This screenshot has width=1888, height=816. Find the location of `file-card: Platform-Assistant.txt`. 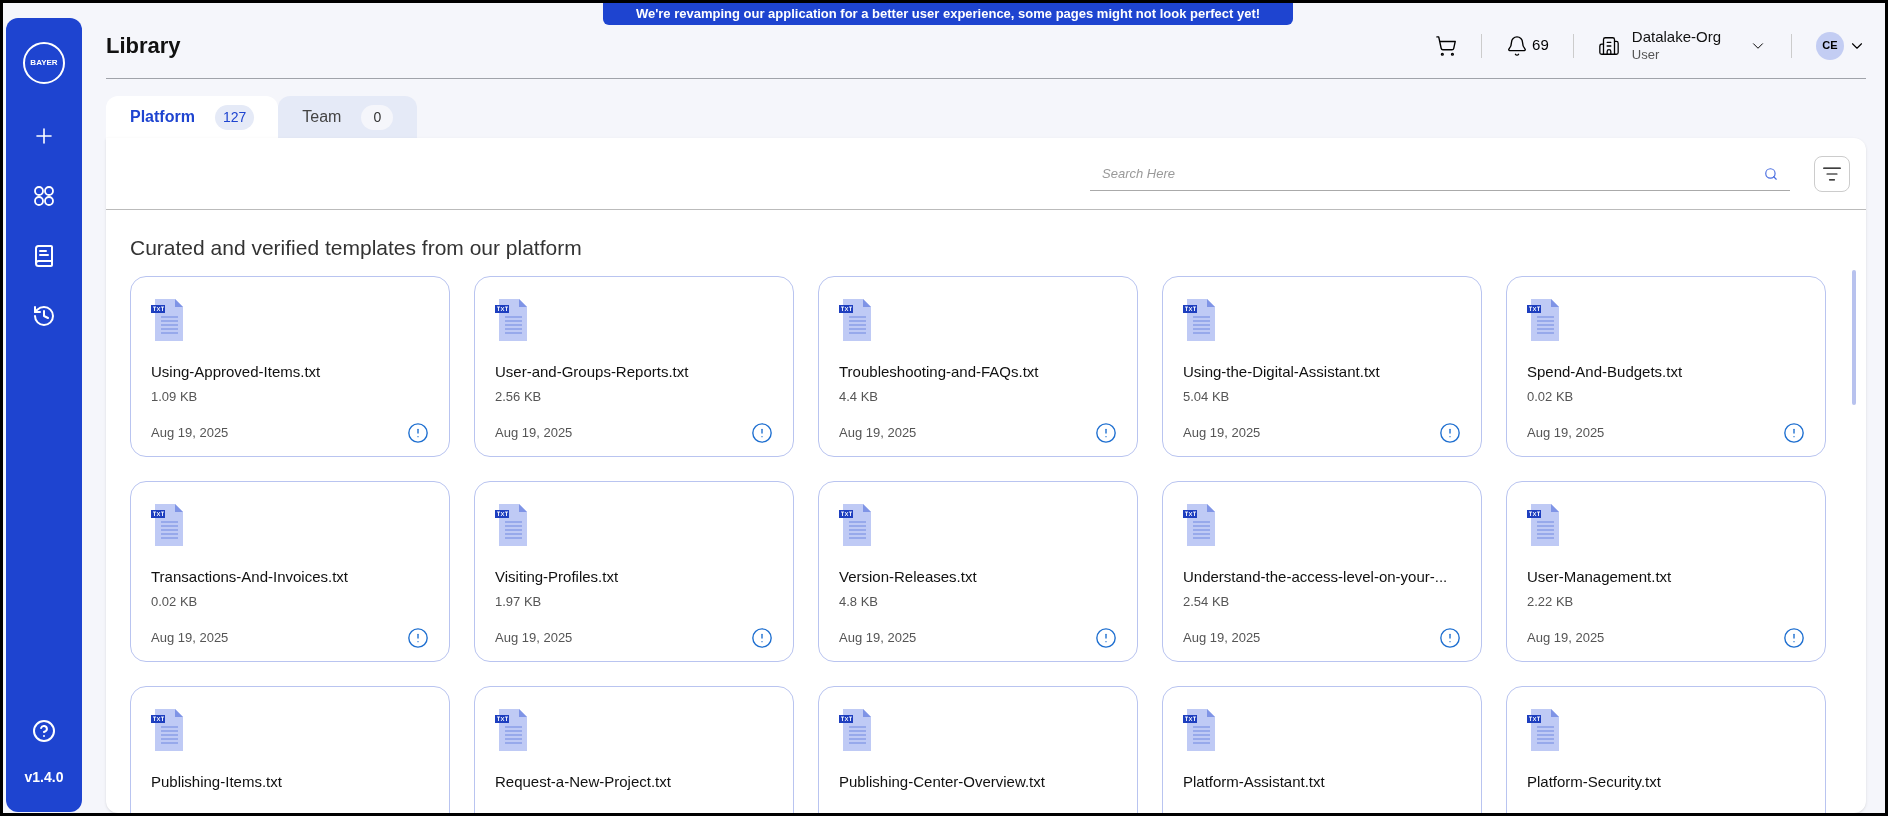

file-card: Platform-Assistant.txt is located at coordinates (1322, 749).